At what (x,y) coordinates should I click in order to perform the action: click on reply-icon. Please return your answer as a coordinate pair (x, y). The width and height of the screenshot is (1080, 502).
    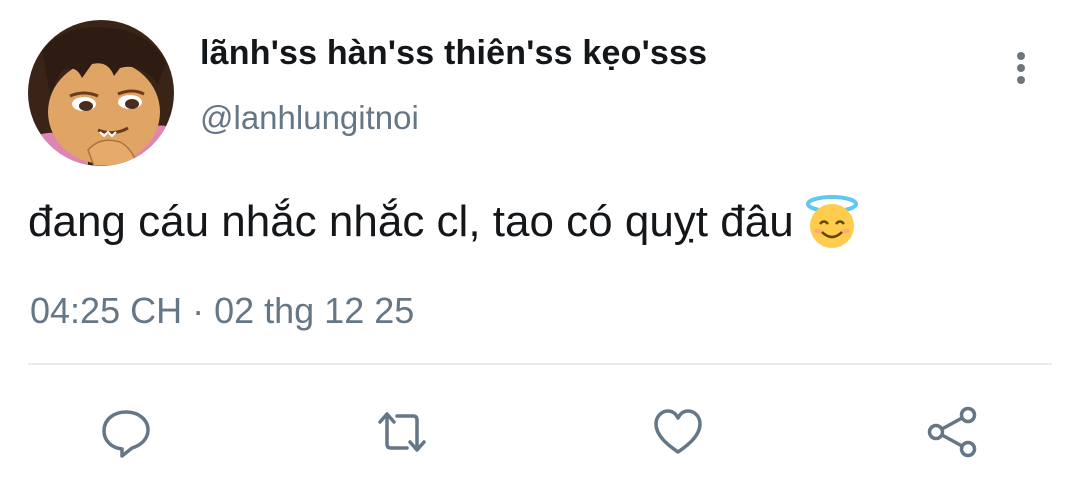
    Looking at the image, I should click on (126, 434).